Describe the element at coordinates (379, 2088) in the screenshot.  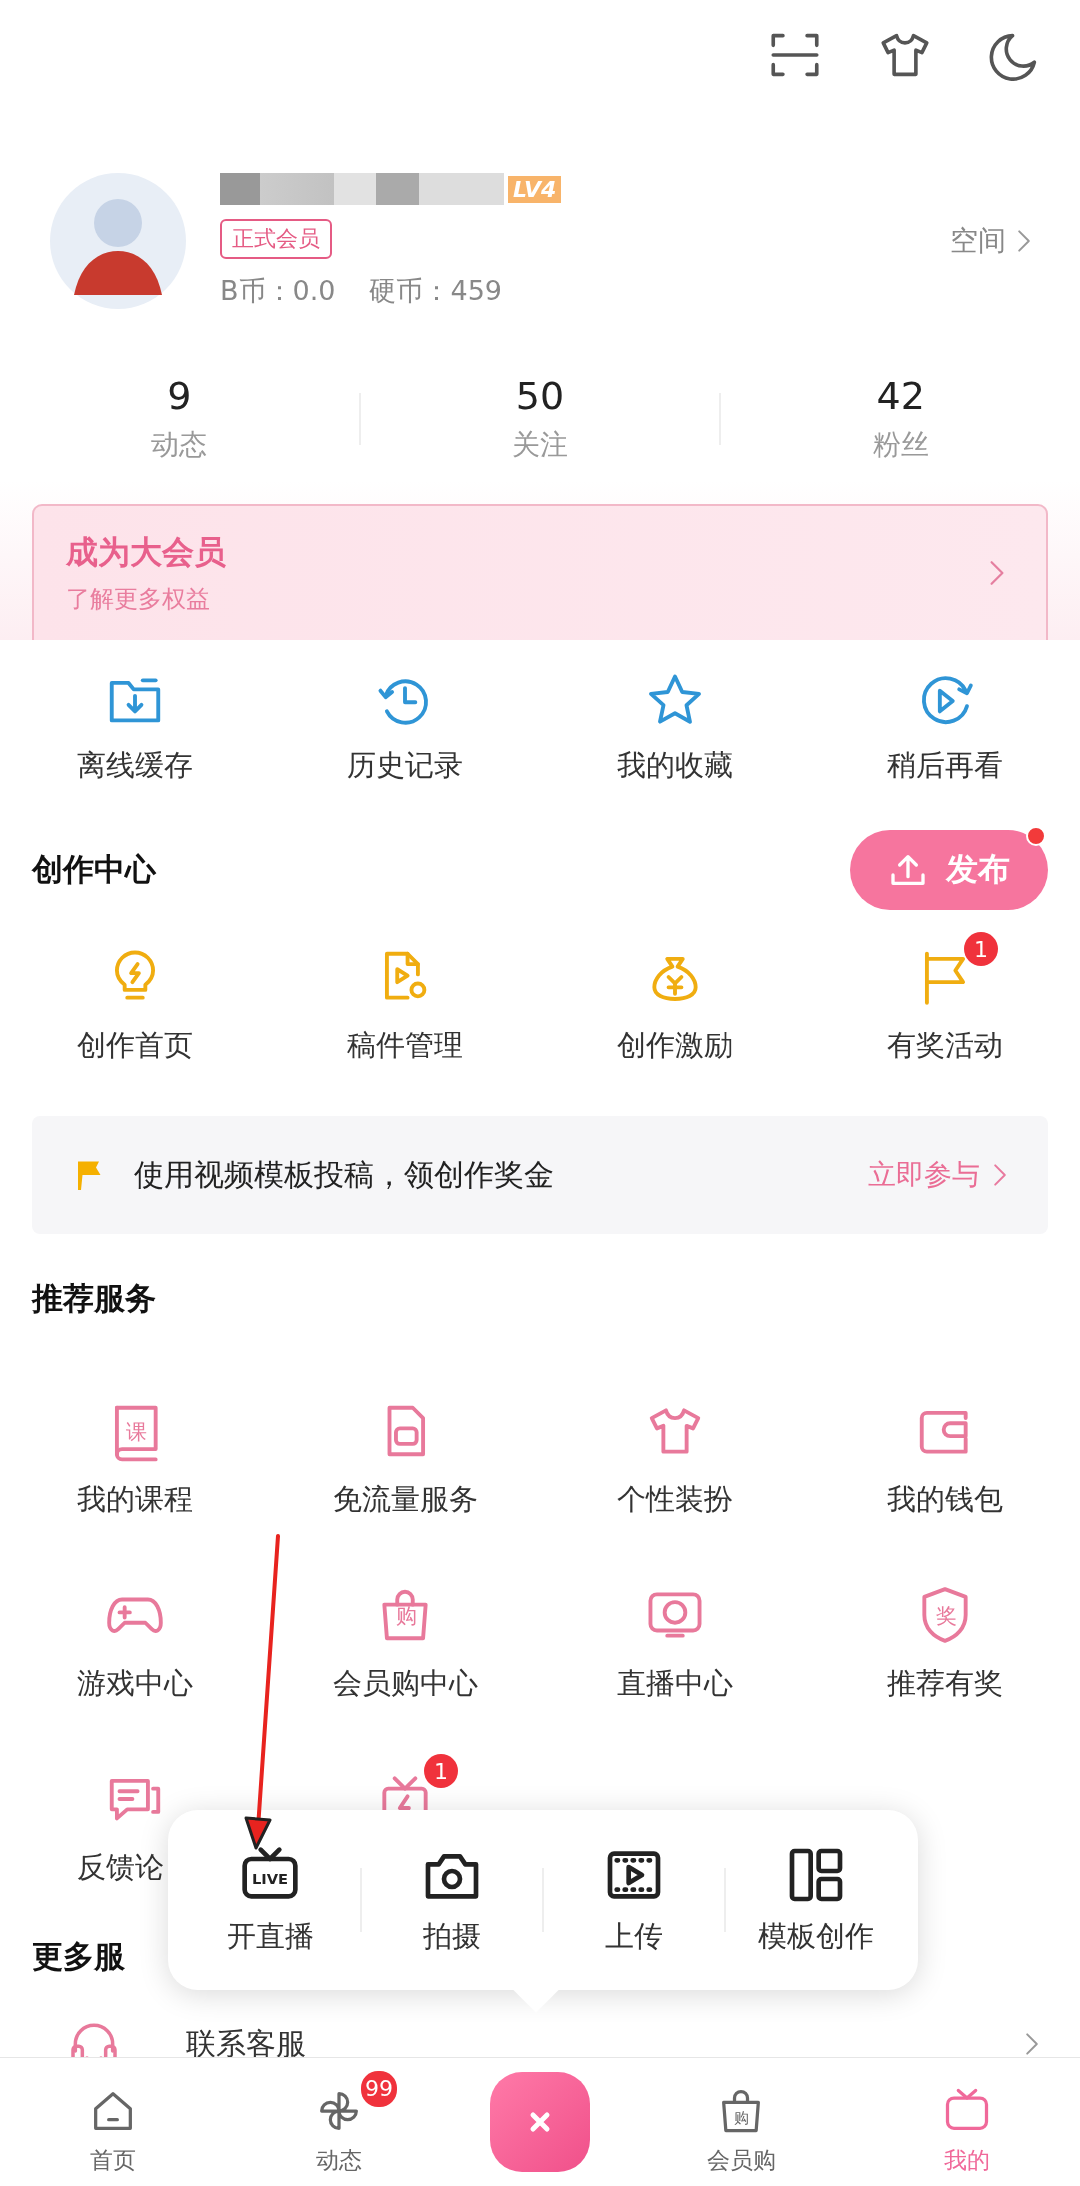
I see `count-badge: 99` at that location.